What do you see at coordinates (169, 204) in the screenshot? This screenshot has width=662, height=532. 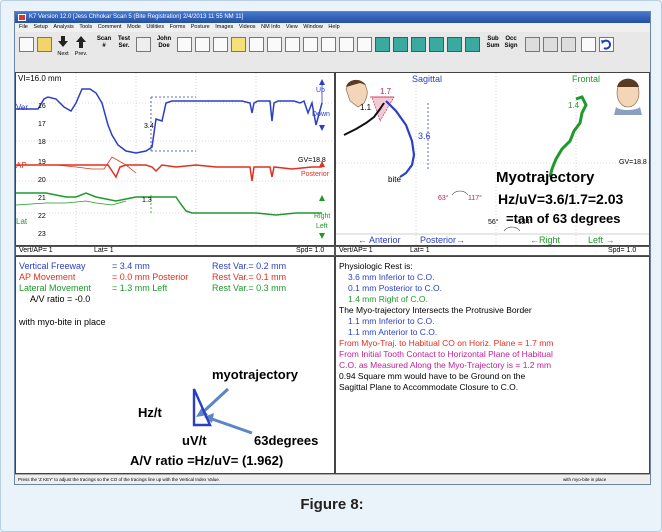 I see `lat-trace` at bounding box center [169, 204].